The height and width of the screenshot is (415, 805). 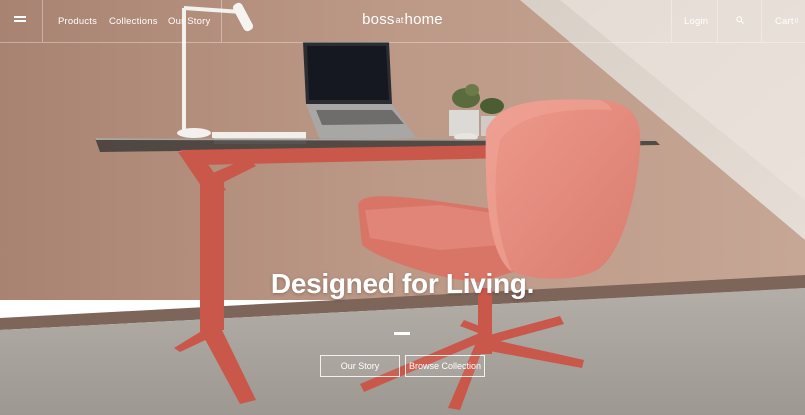 I want to click on hero-divider, so click(x=402, y=333).